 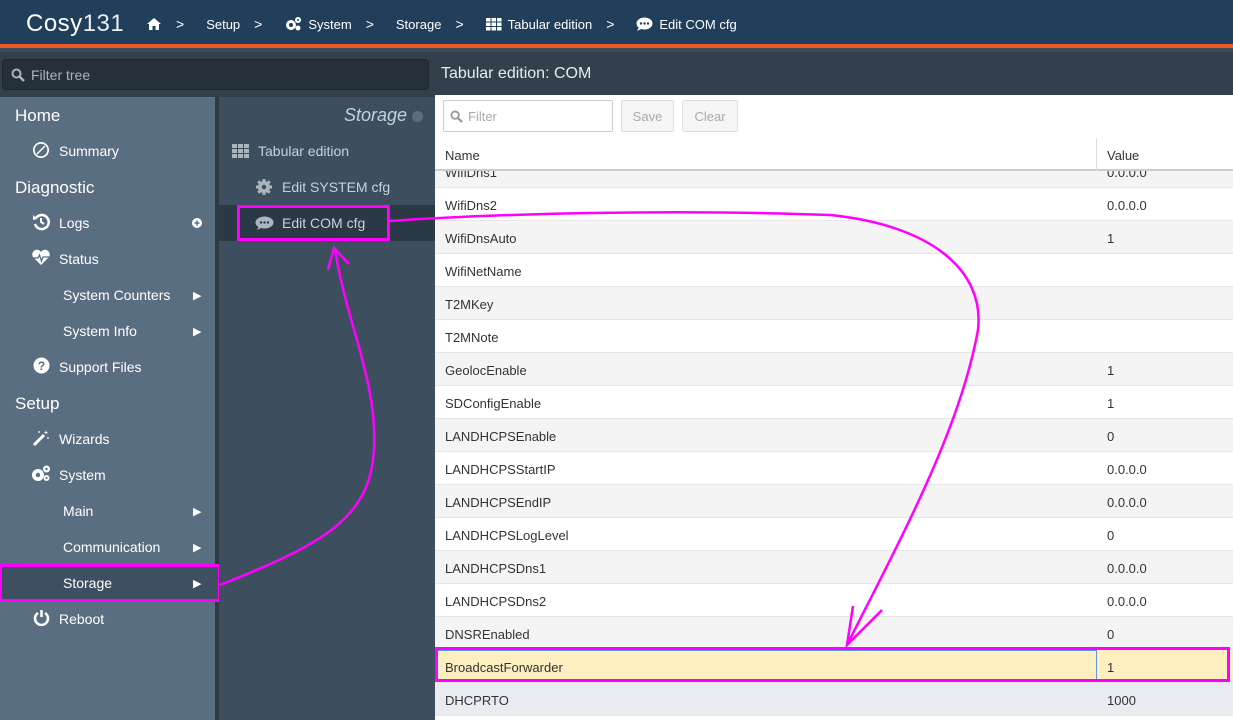 I want to click on cell-name: SDConfigEnable, so click(x=493, y=403).